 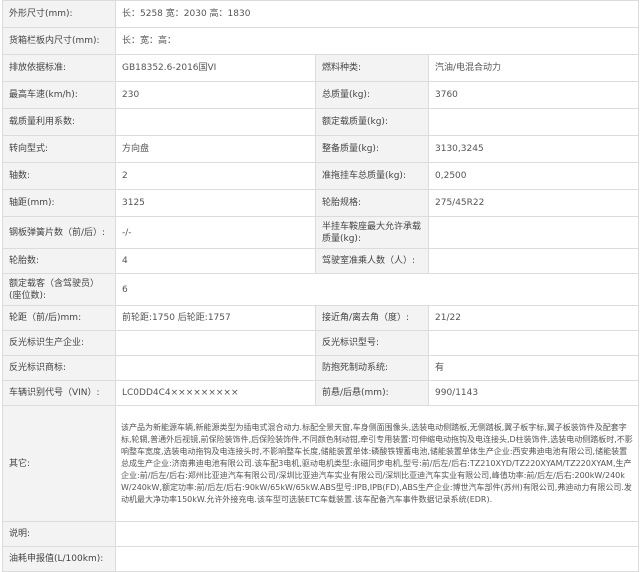 I want to click on payload-utilization-label: 载质量利用系数:, so click(x=59, y=122).